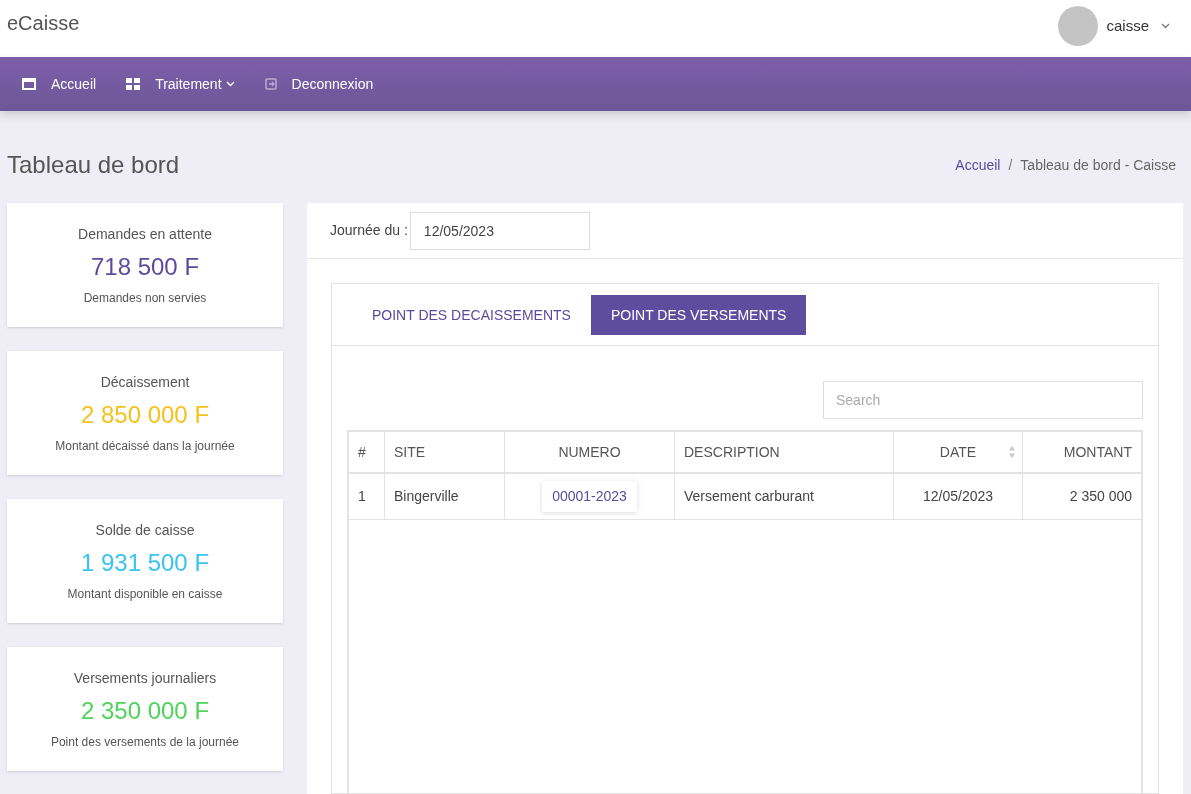  Describe the element at coordinates (427, 496) in the screenshot. I see `table-cell-text: Bingerville` at that location.